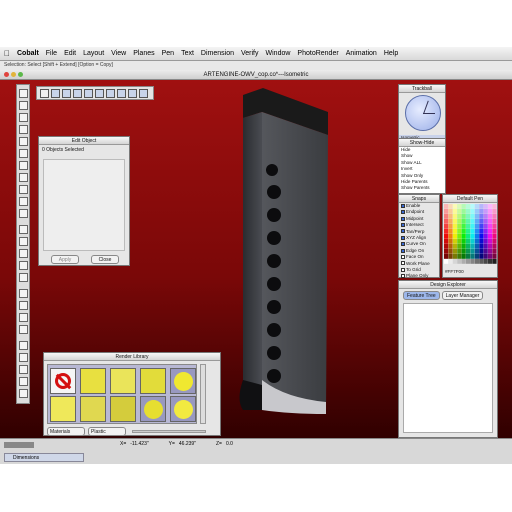  What do you see at coordinates (63, 381) in the screenshot?
I see `no-material-swatch` at bounding box center [63, 381].